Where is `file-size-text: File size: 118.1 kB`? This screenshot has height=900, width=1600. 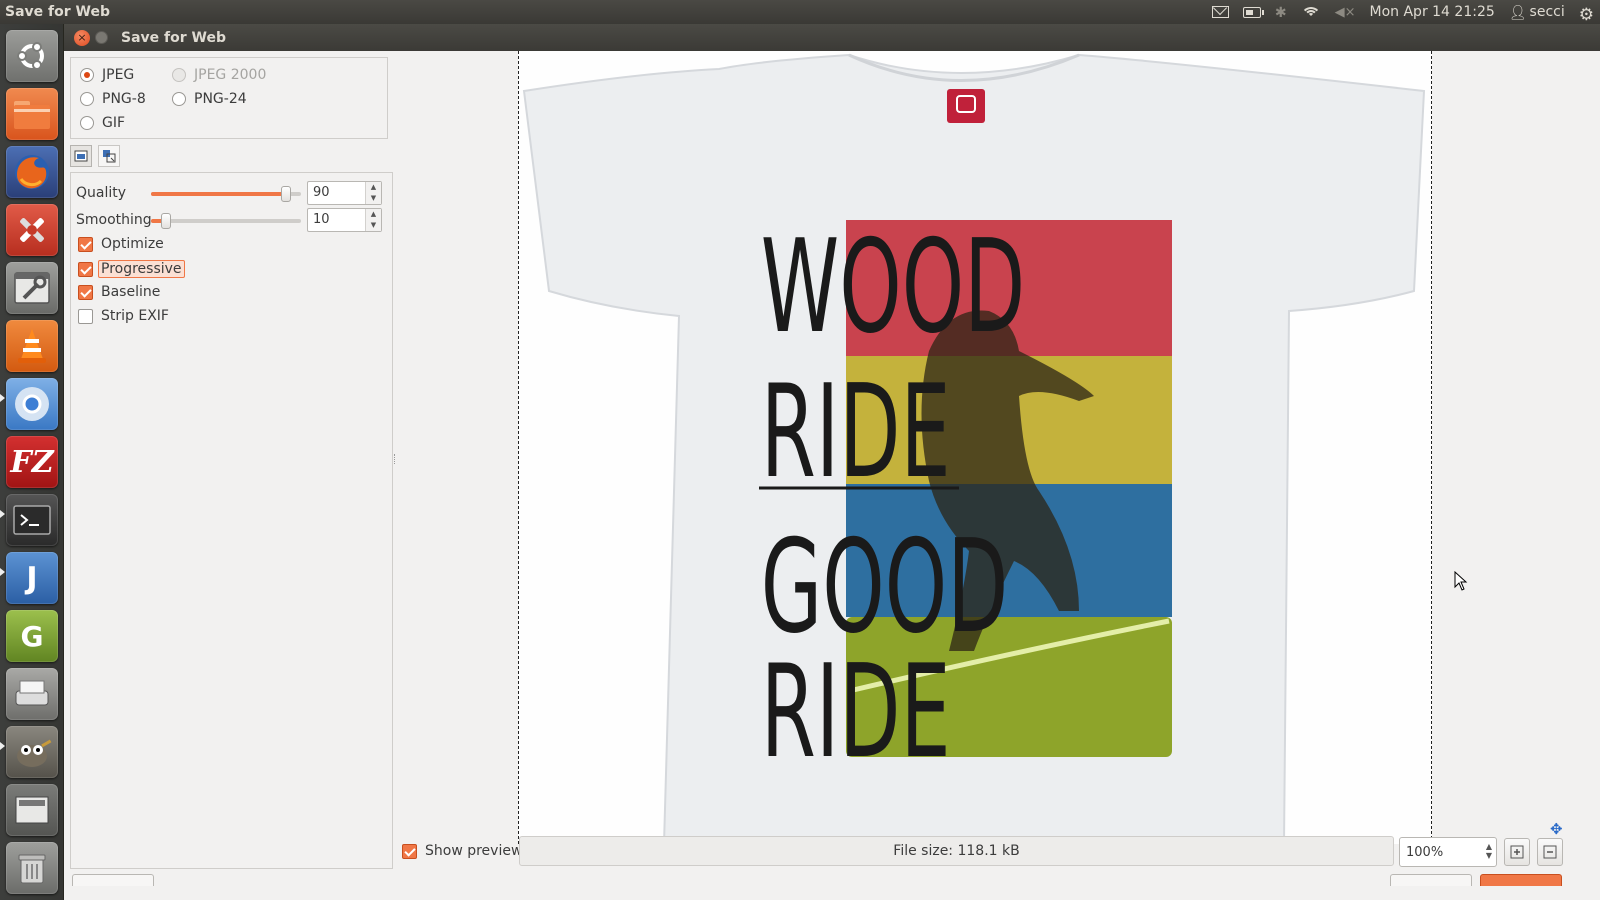 file-size-text: File size: 118.1 kB is located at coordinates (956, 851).